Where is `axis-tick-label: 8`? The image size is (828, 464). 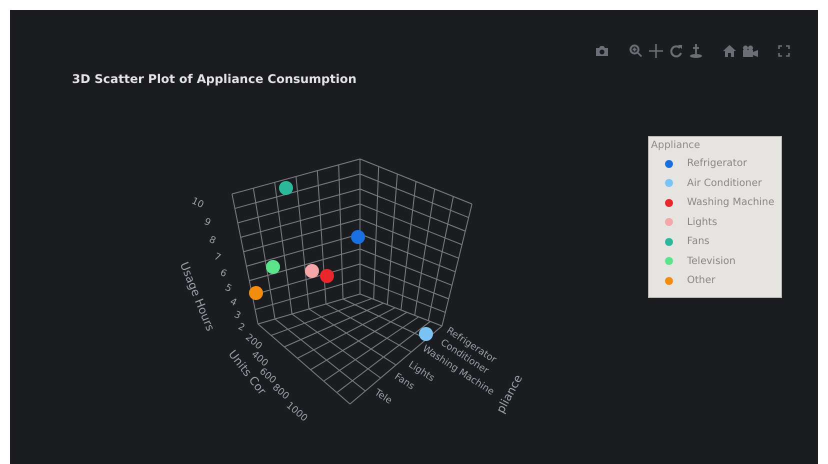 axis-tick-label: 8 is located at coordinates (212, 240).